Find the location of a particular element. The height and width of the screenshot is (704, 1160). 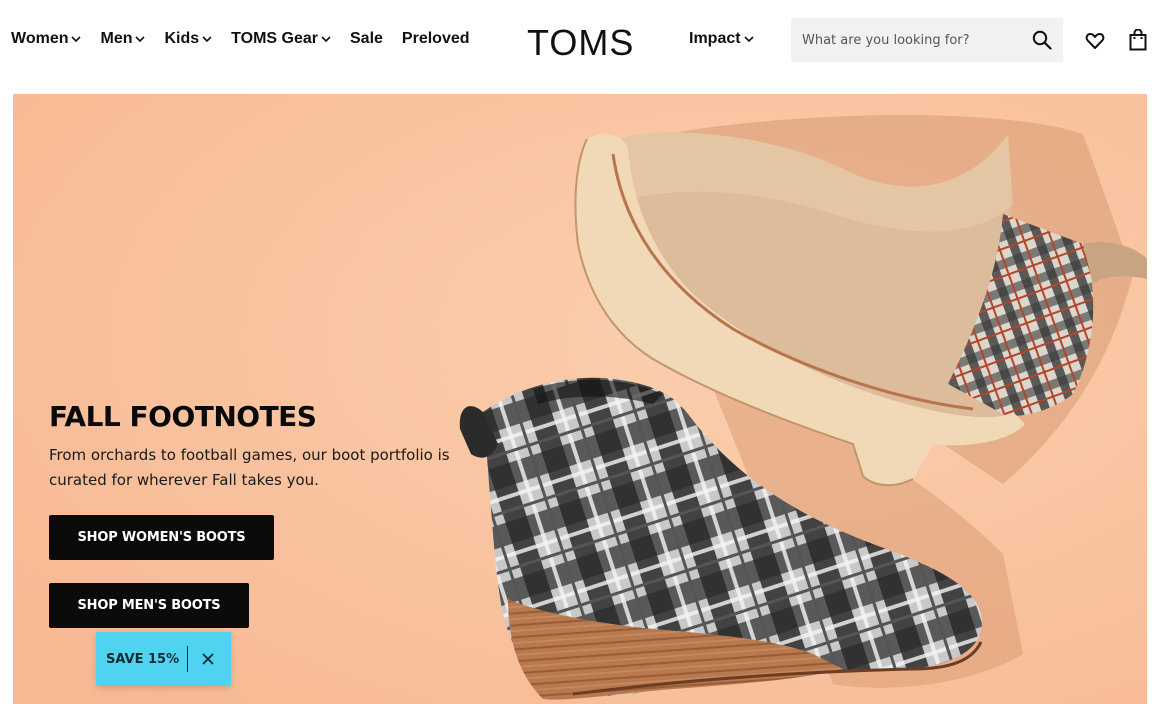

hero-title: FALL FOOTNOTES is located at coordinates (183, 416).